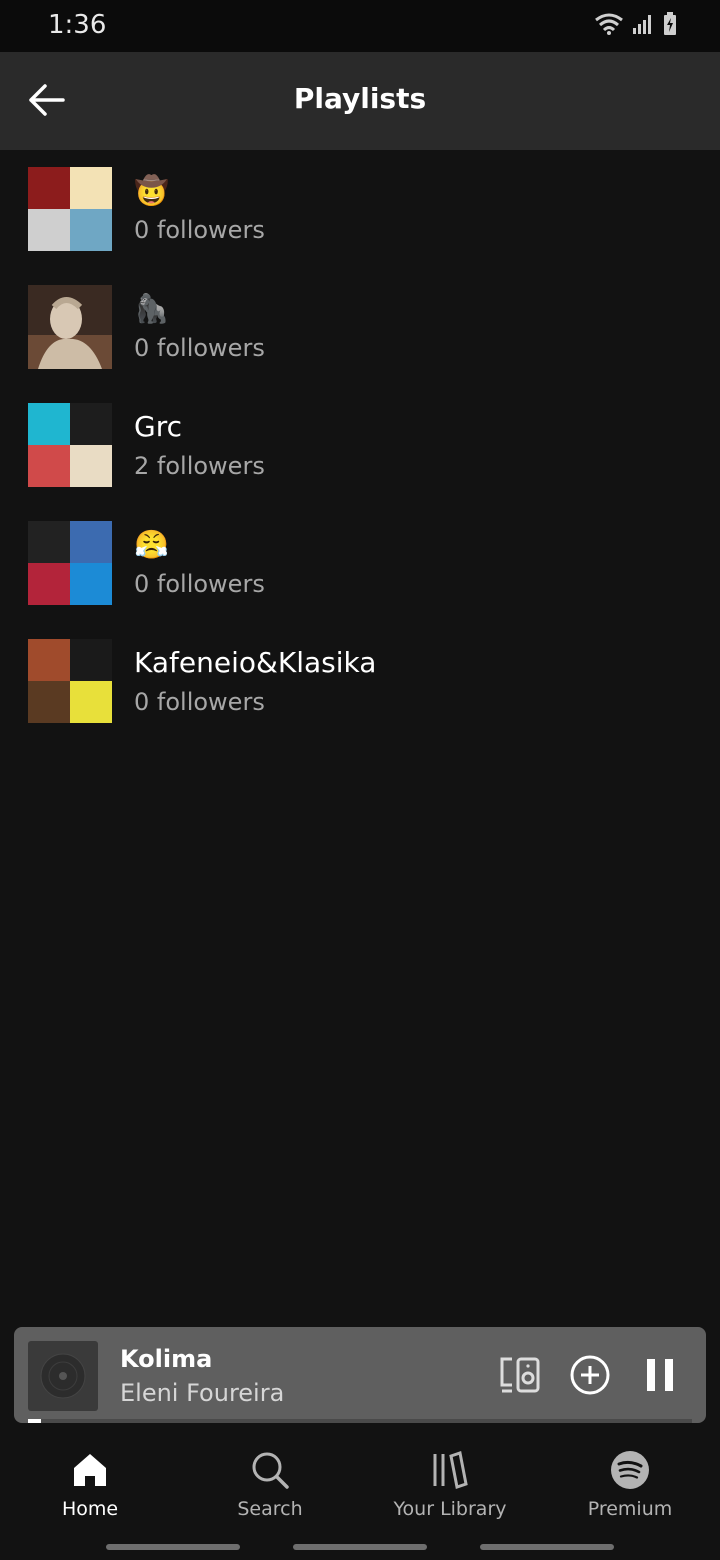 The height and width of the screenshot is (1560, 720). I want to click on pause-icon, so click(660, 1375).